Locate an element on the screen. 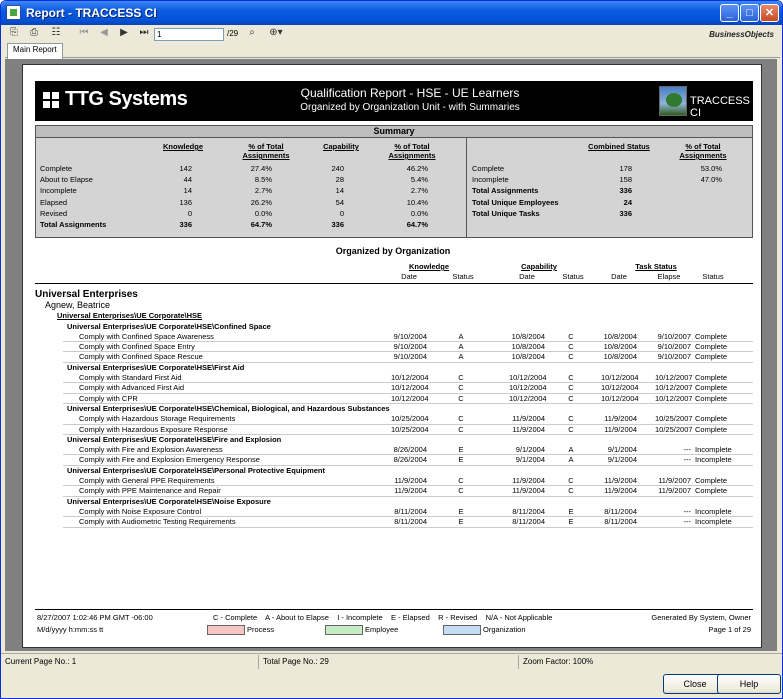 The image size is (783, 699). summary-heading: Summary is located at coordinates (394, 132).